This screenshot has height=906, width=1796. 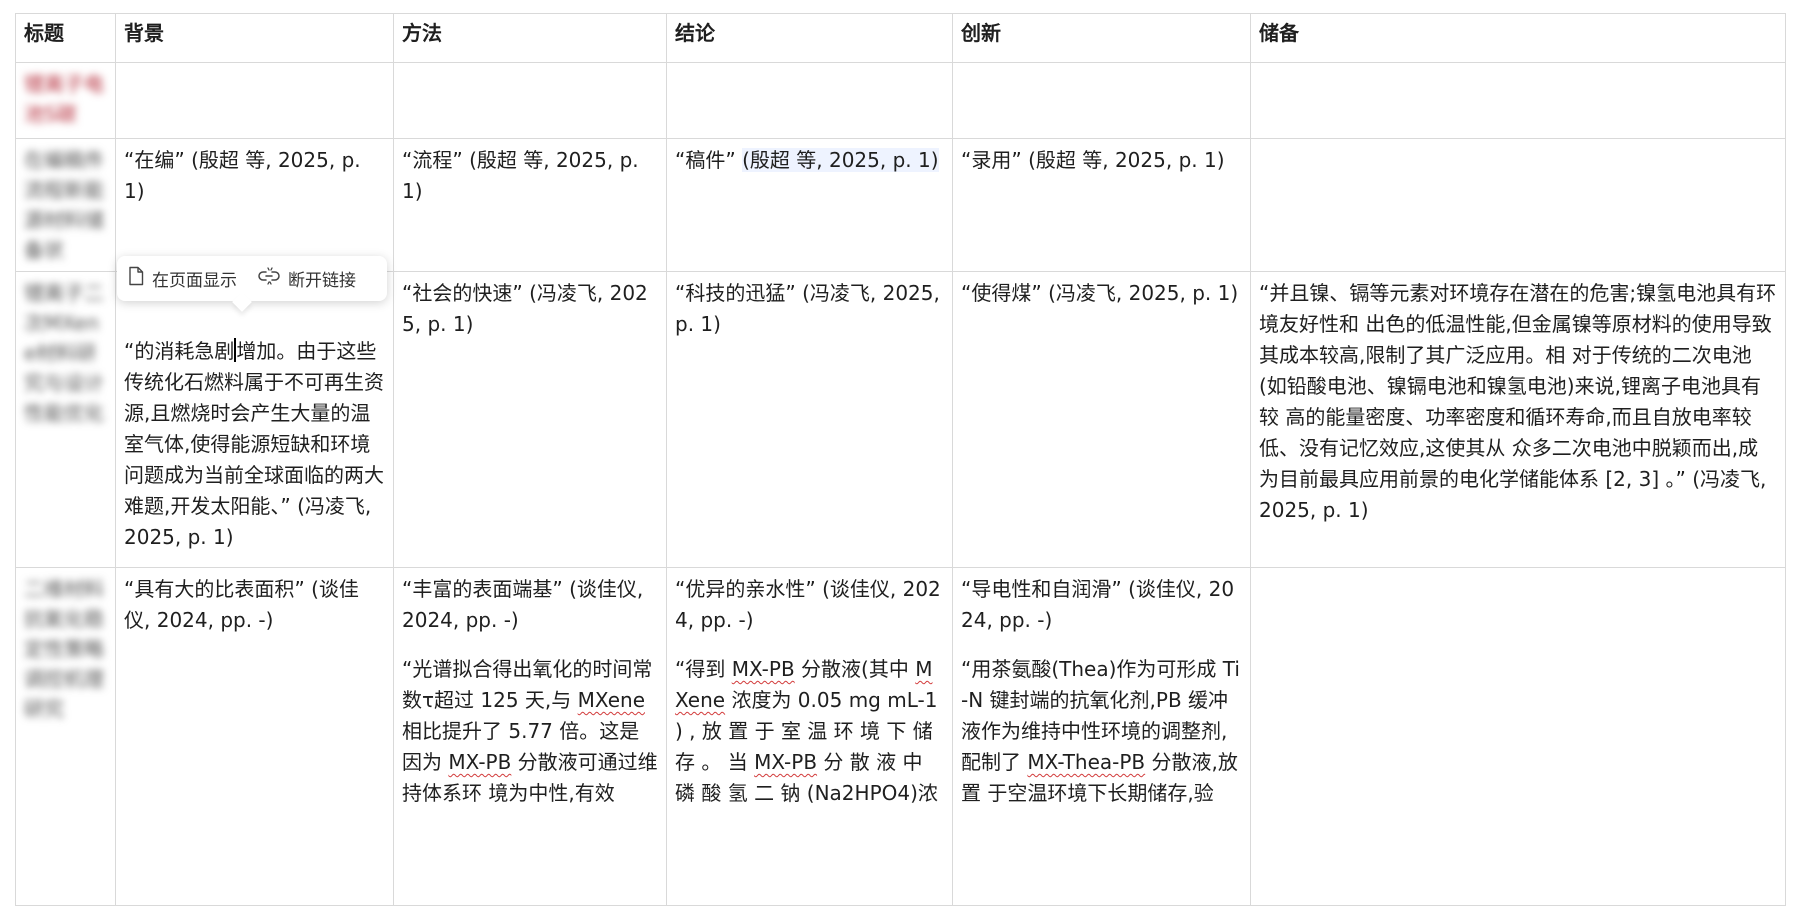 I want to click on header-background: 背景, so click(x=254, y=38).